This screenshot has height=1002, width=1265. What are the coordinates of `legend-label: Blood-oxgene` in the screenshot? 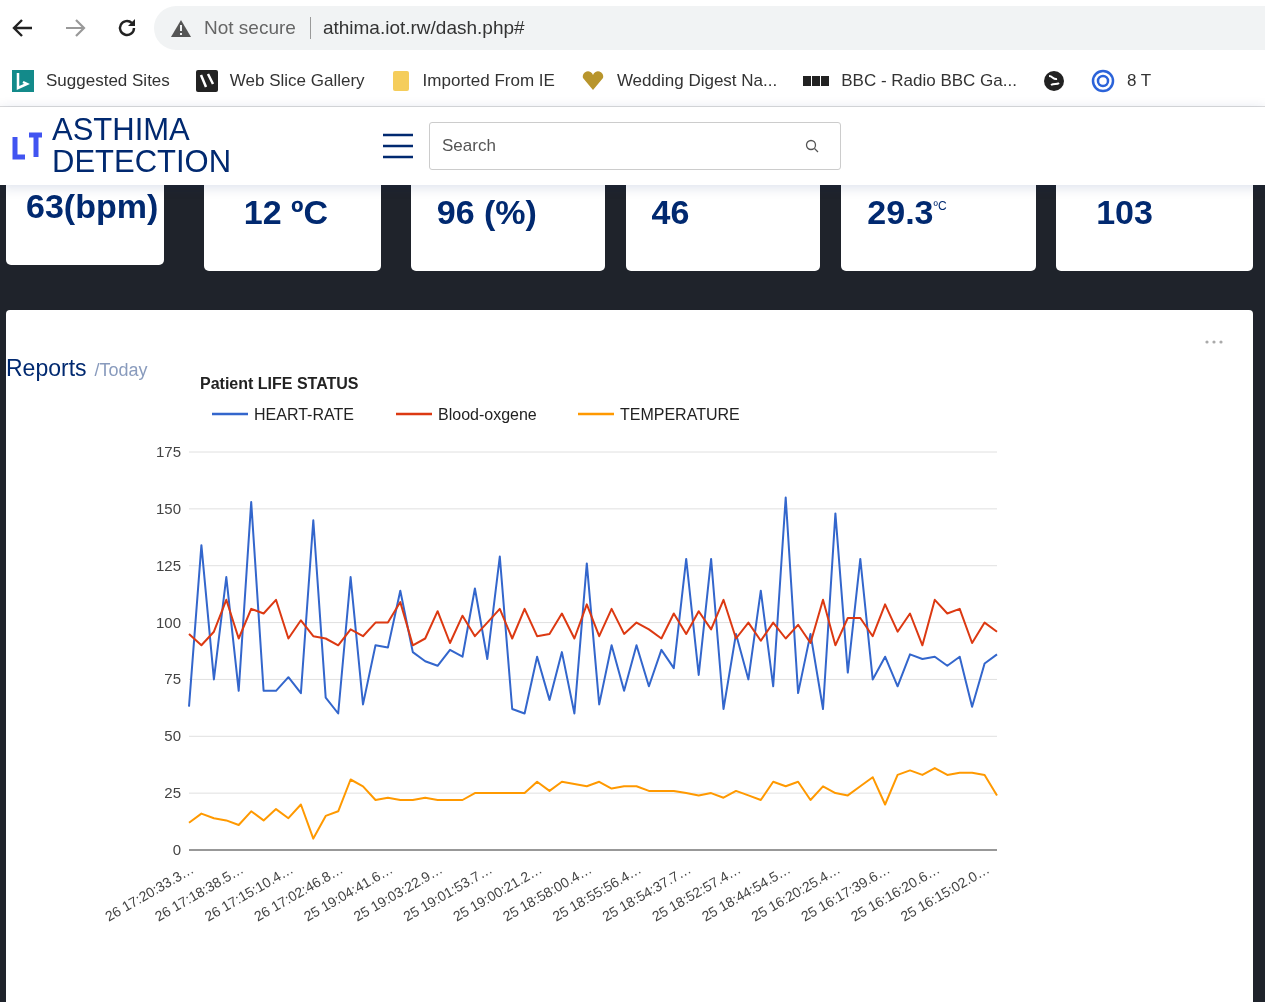 It's located at (487, 414).